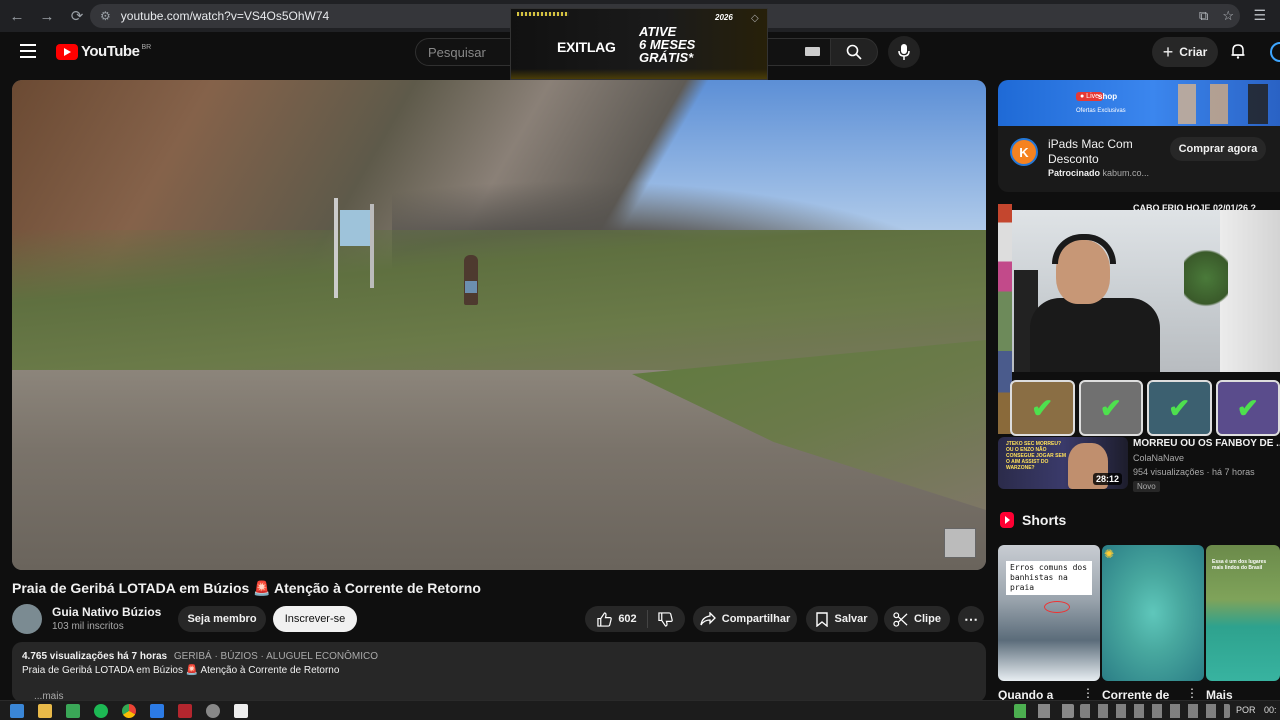 Image resolution: width=1280 pixels, height=720 pixels. I want to click on webcam-curtain, so click(1250, 291).